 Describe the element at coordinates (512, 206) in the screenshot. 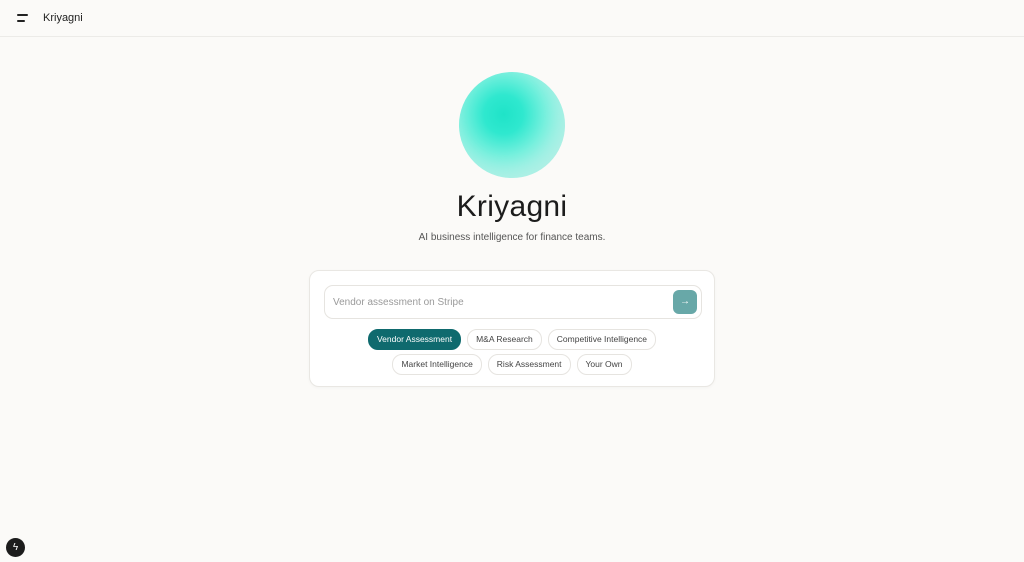

I see `page-title: Kriyagni` at that location.